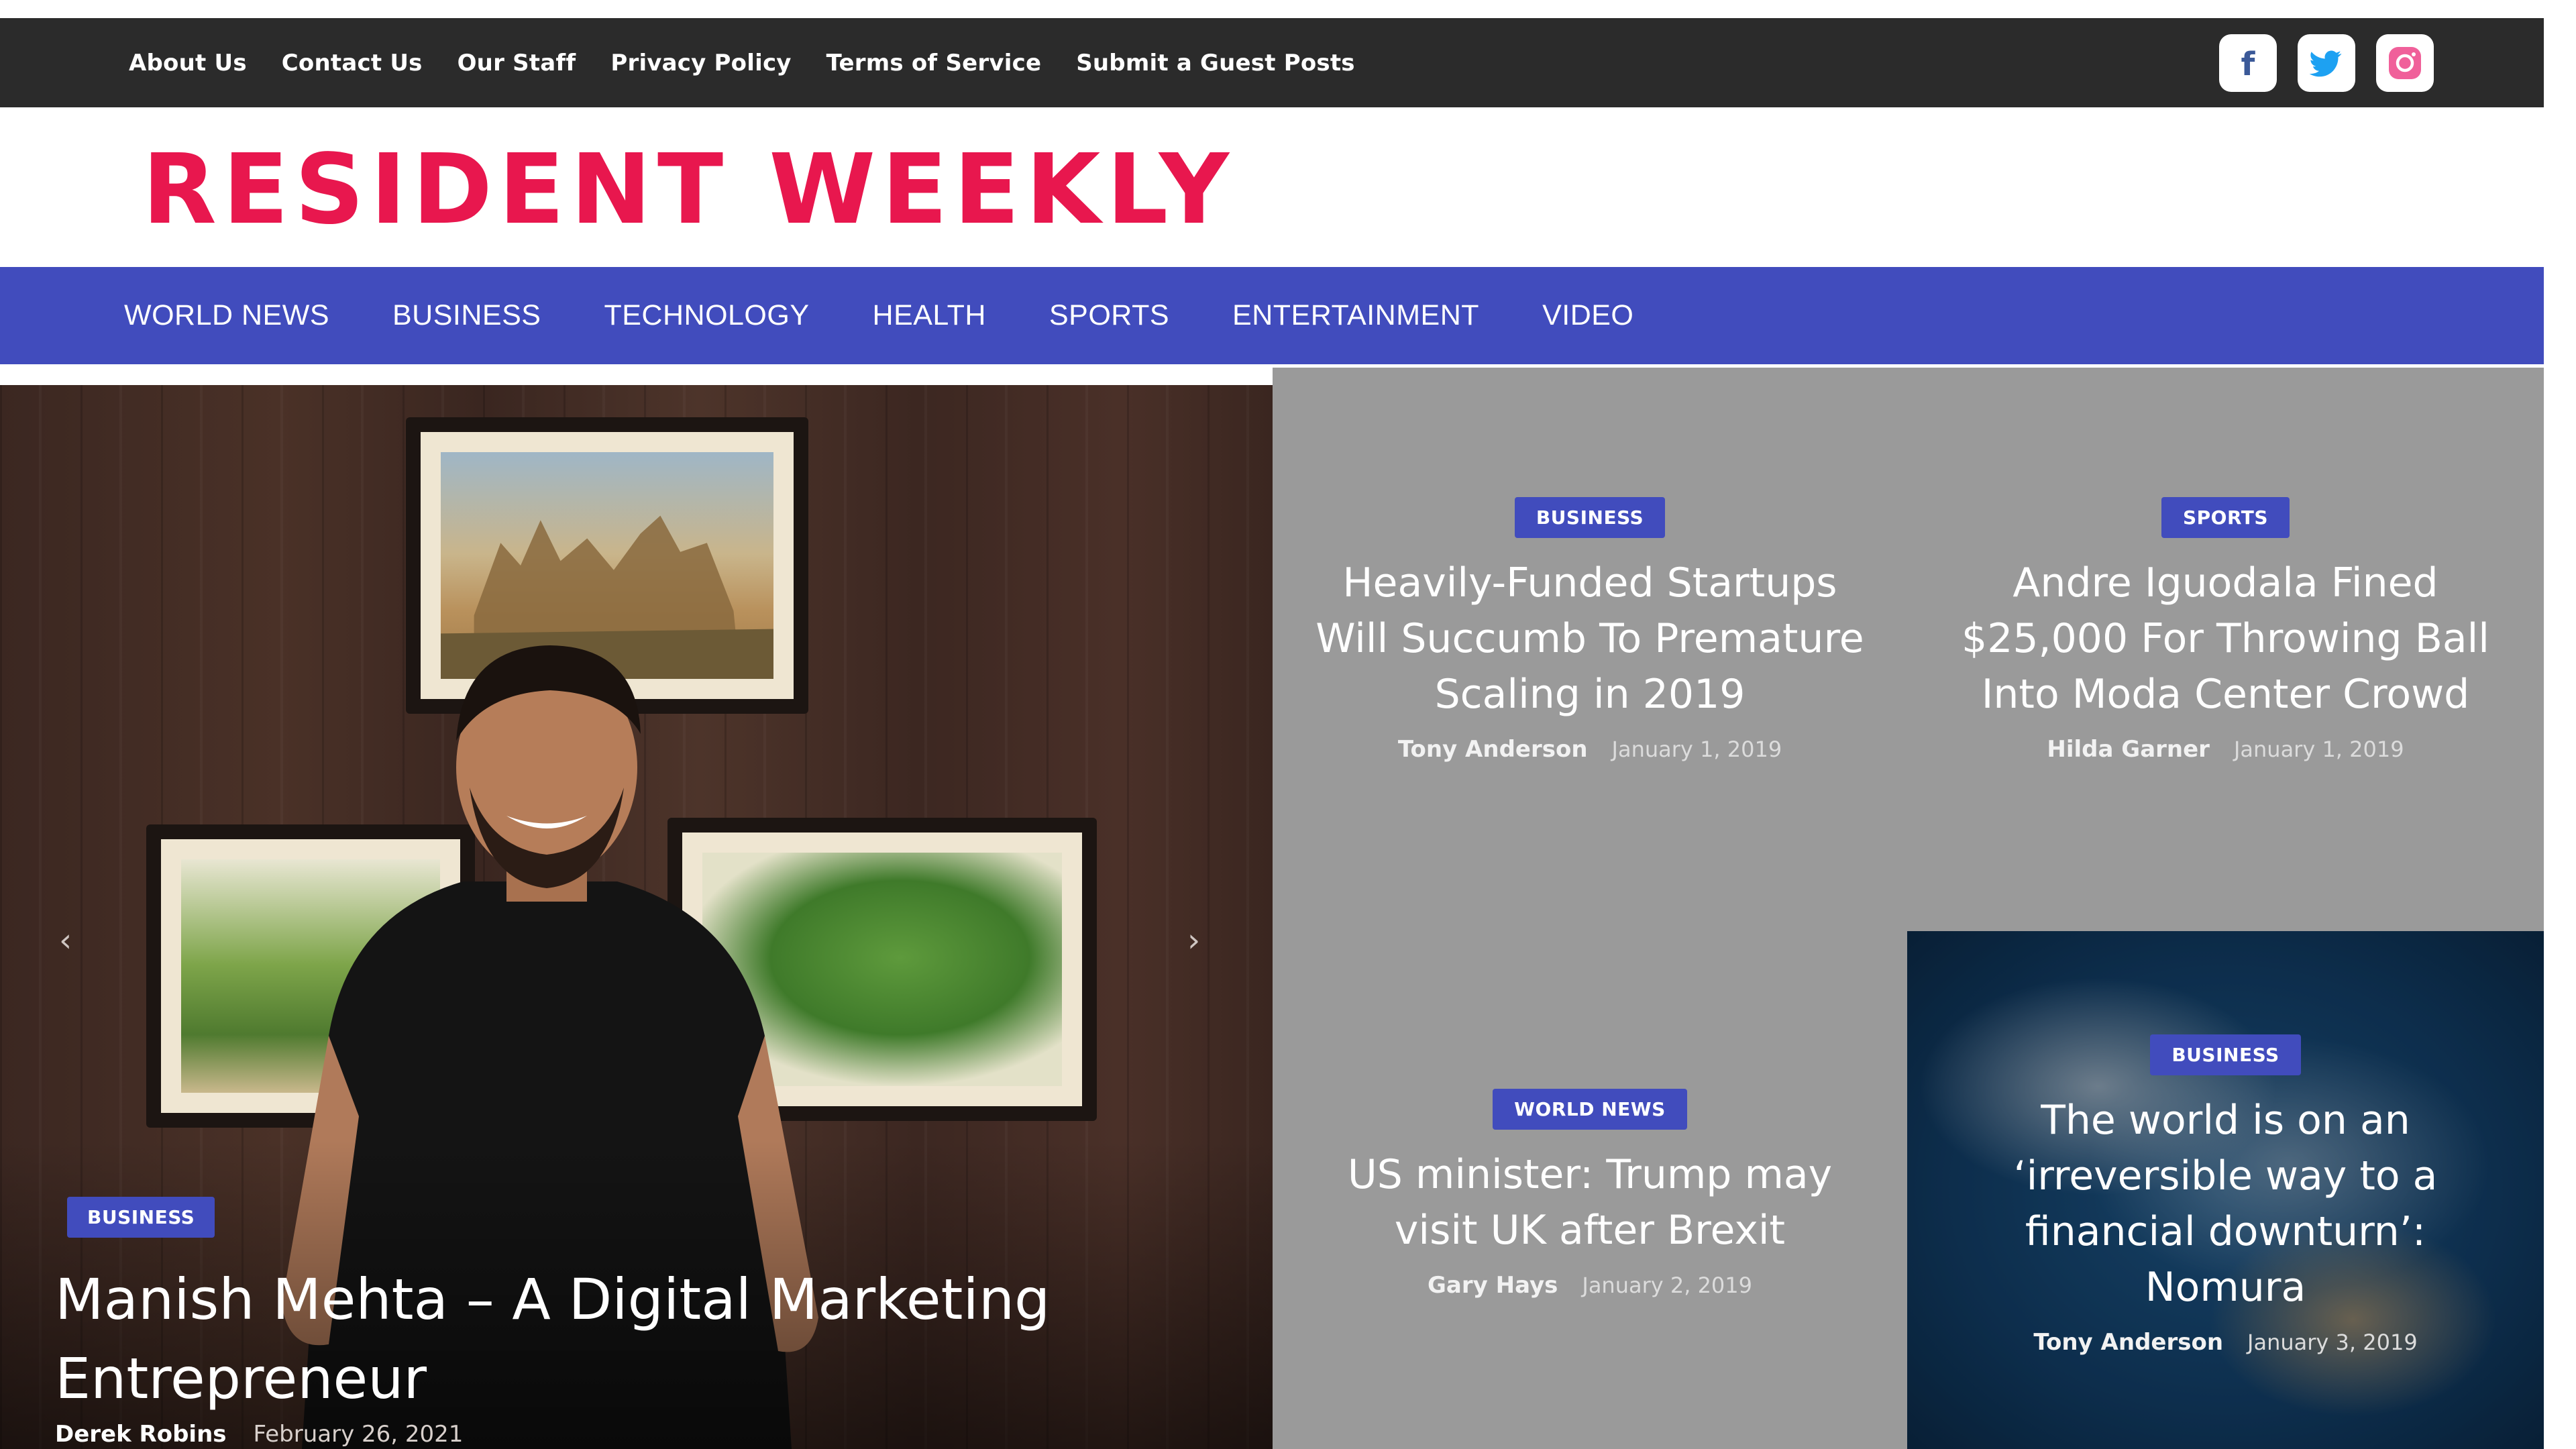 This screenshot has height=1449, width=2576. What do you see at coordinates (934, 63) in the screenshot?
I see `top-link-terms-of-service: Terms of Service` at bounding box center [934, 63].